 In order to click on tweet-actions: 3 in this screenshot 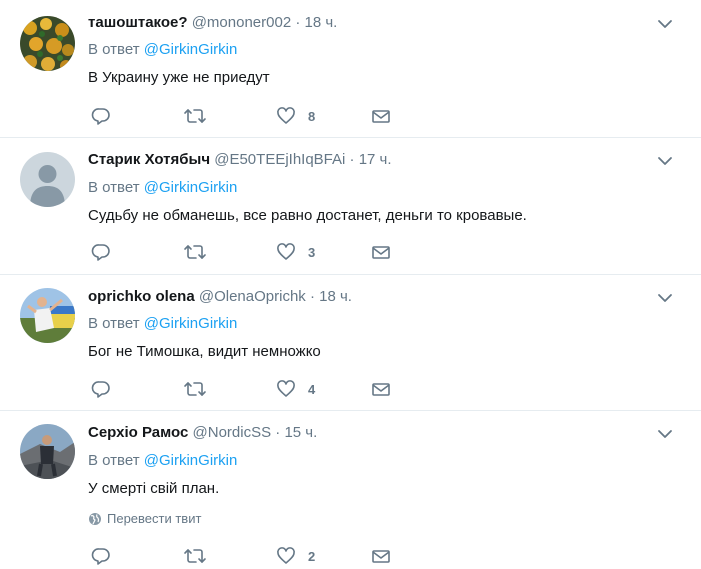, I will do `click(248, 252)`.